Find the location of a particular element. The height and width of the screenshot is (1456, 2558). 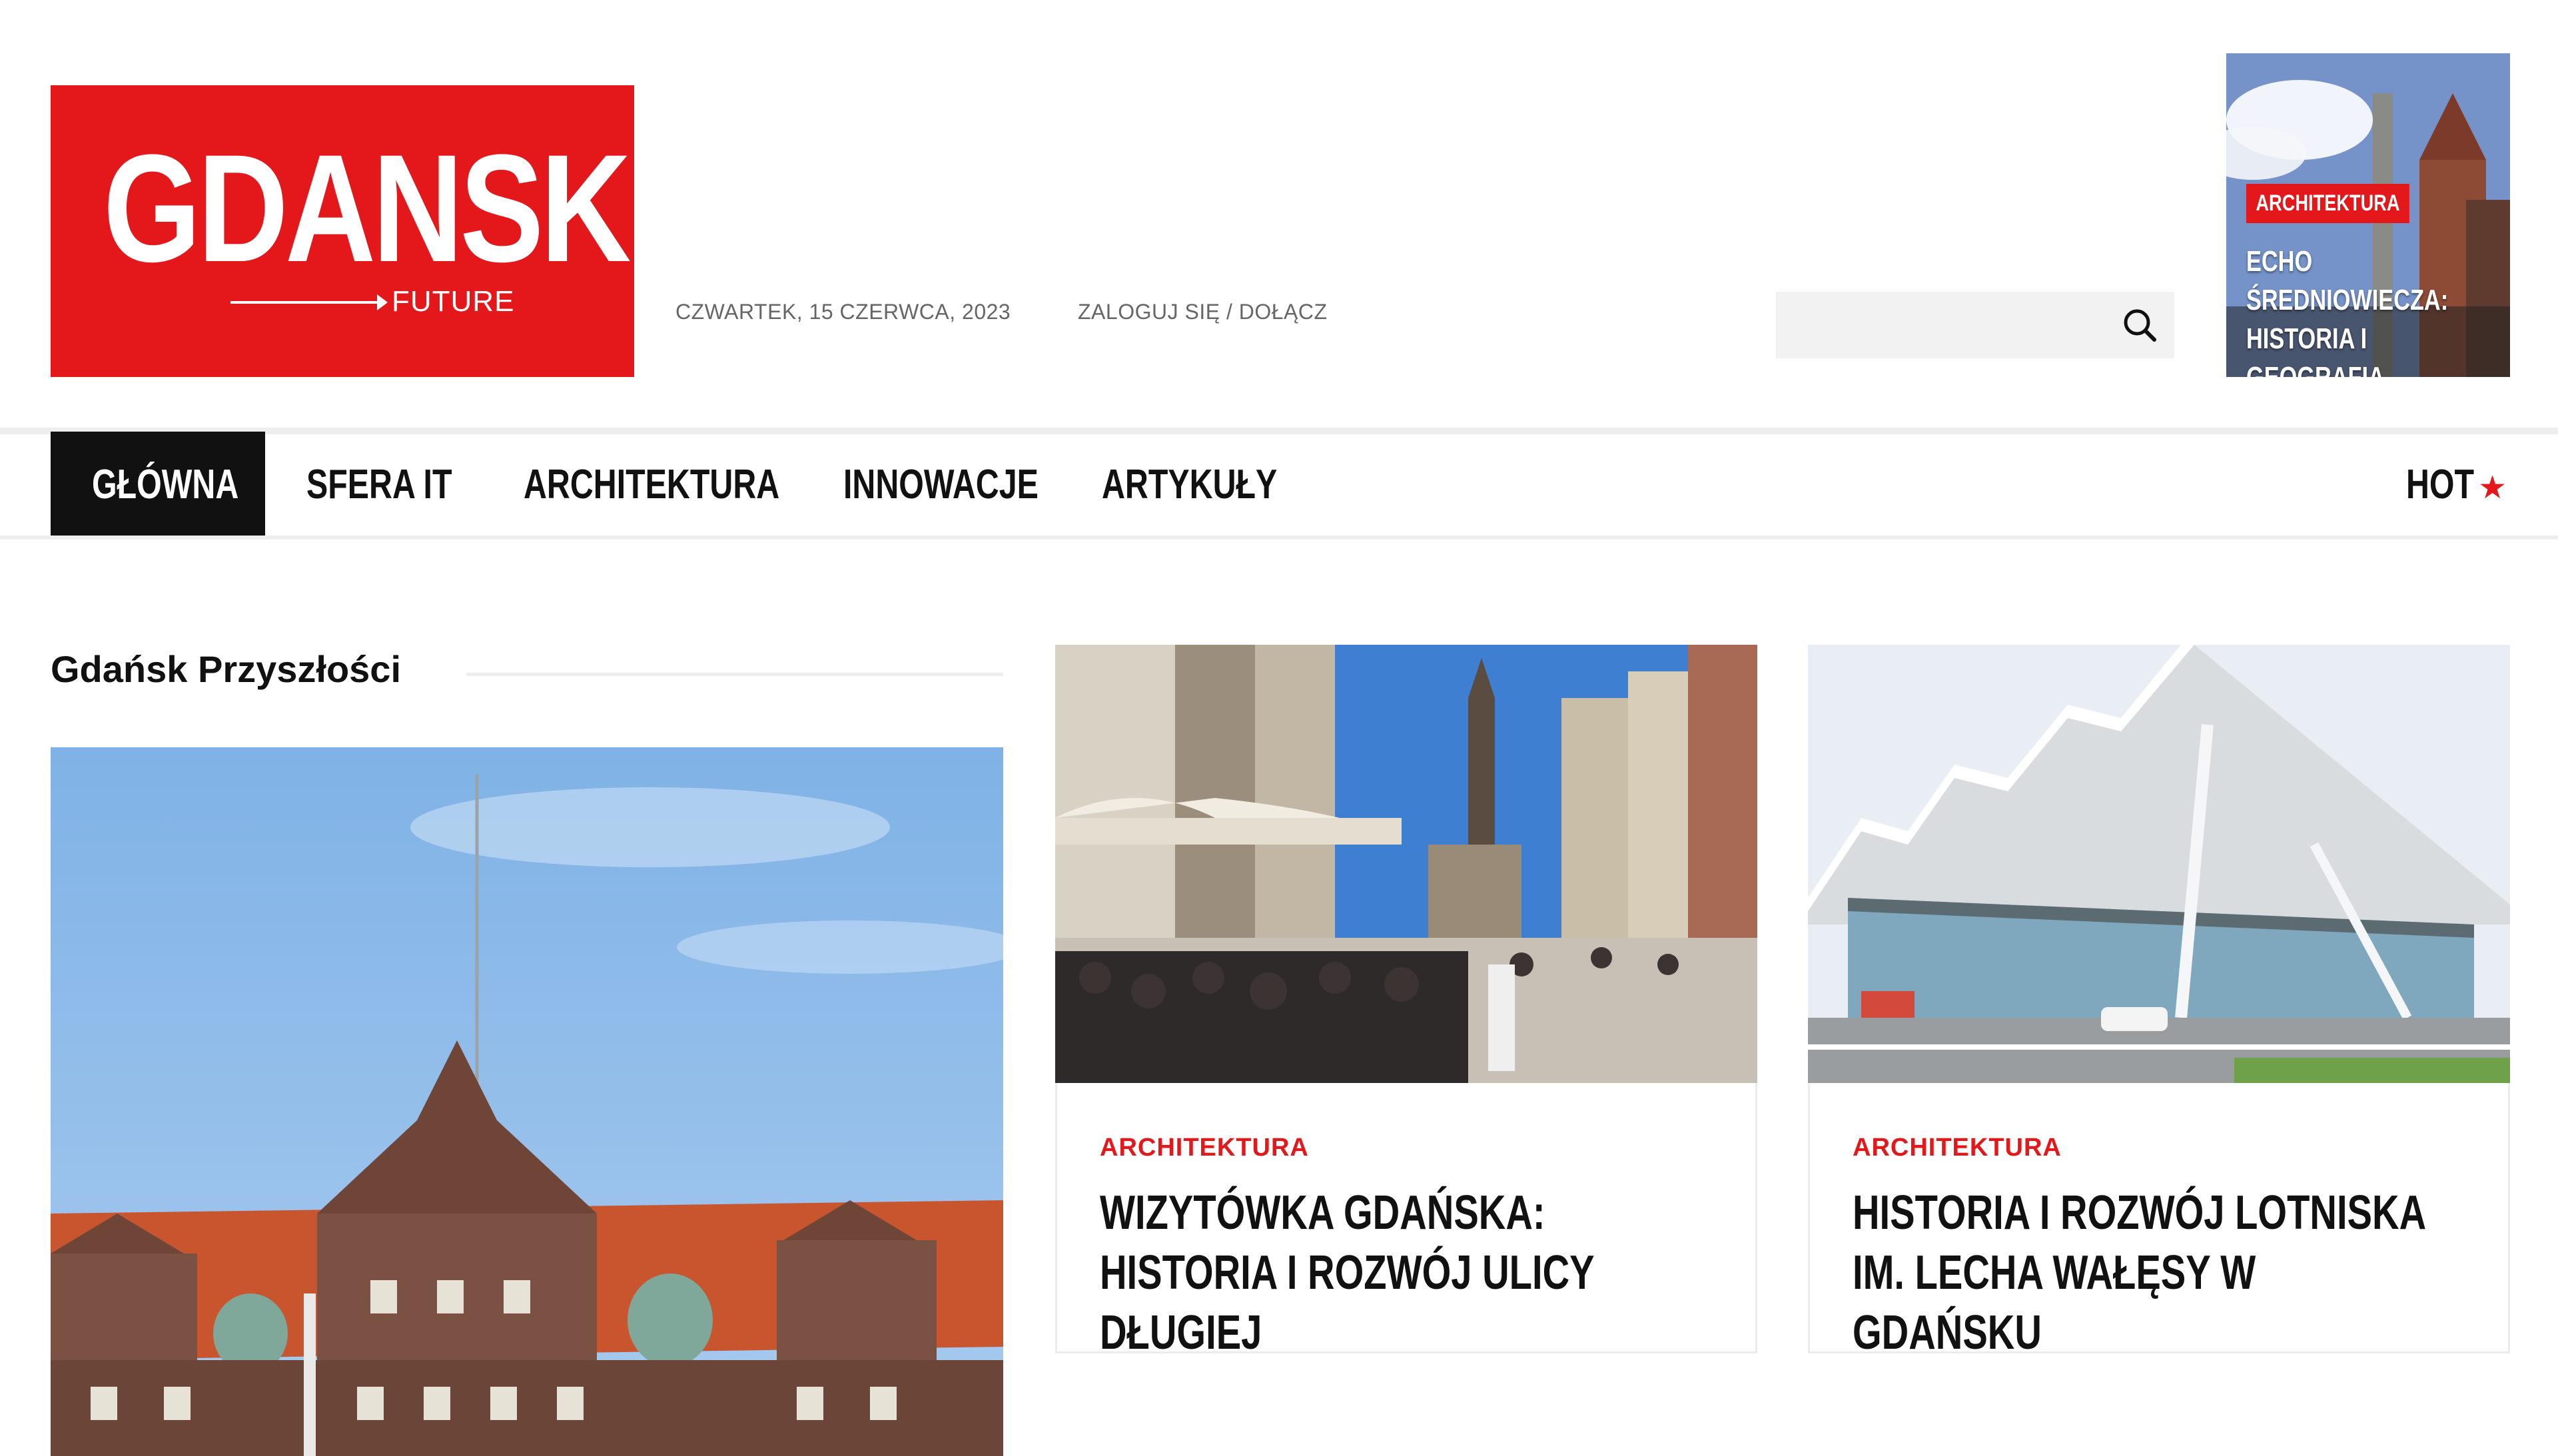

nav-item-hot: HOT is located at coordinates (2440, 485).